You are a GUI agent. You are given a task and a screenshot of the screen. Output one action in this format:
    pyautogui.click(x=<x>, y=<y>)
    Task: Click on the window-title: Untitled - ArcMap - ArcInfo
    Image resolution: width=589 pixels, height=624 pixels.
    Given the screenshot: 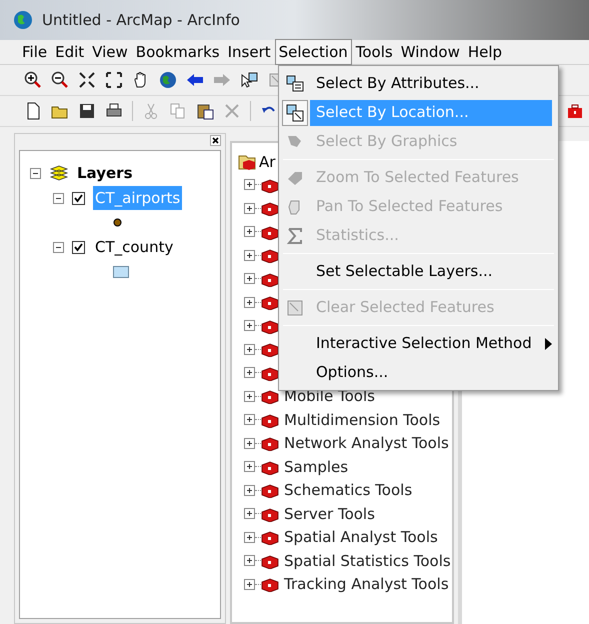 What is the action you would take?
    pyautogui.click(x=141, y=20)
    